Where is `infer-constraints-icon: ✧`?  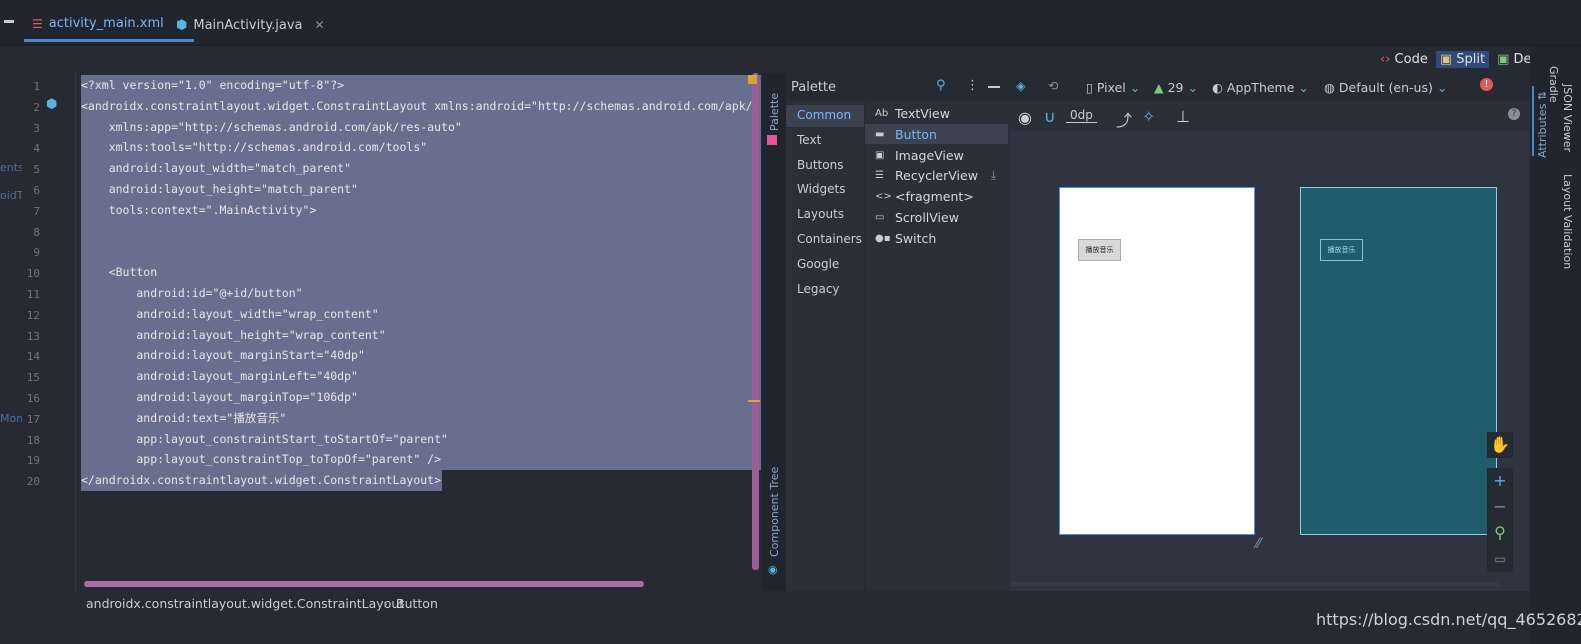
infer-constraints-icon: ✧ is located at coordinates (1148, 116).